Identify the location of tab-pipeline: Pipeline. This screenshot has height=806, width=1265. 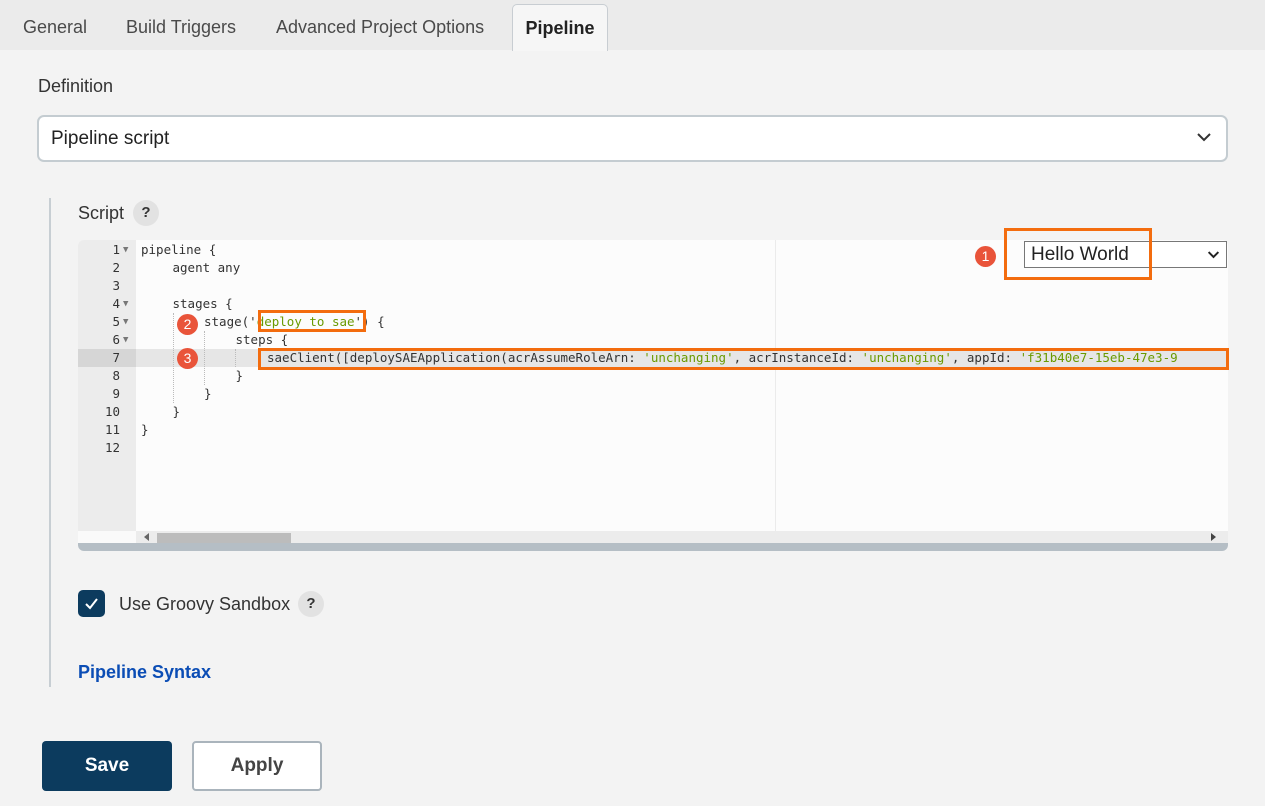
(560, 27).